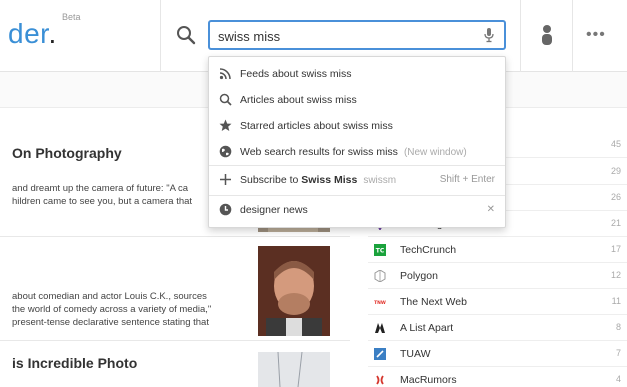  Describe the element at coordinates (415, 354) in the screenshot. I see `feed-name: TUAW` at that location.